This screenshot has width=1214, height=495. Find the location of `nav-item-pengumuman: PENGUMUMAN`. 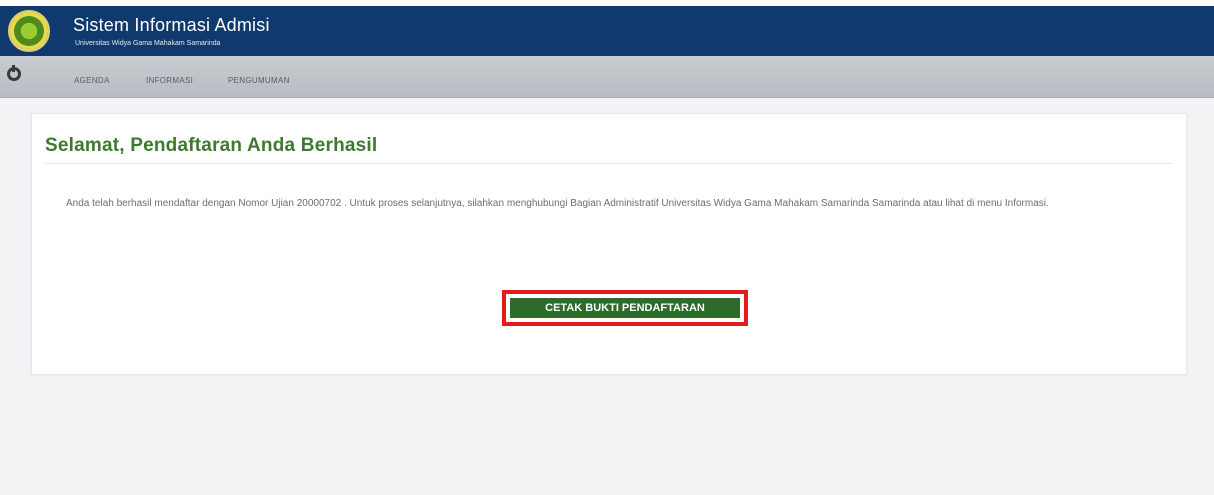

nav-item-pengumuman: PENGUMUMAN is located at coordinates (259, 80).